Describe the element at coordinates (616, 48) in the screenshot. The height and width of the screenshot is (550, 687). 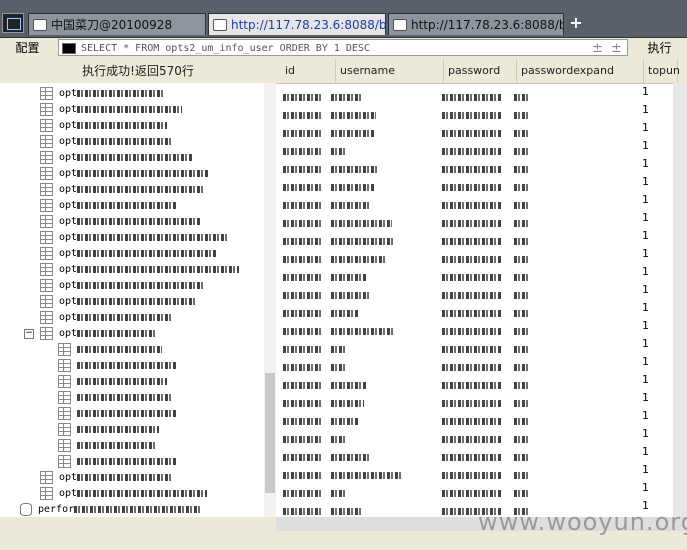
I see `collapse-button: ±` at that location.